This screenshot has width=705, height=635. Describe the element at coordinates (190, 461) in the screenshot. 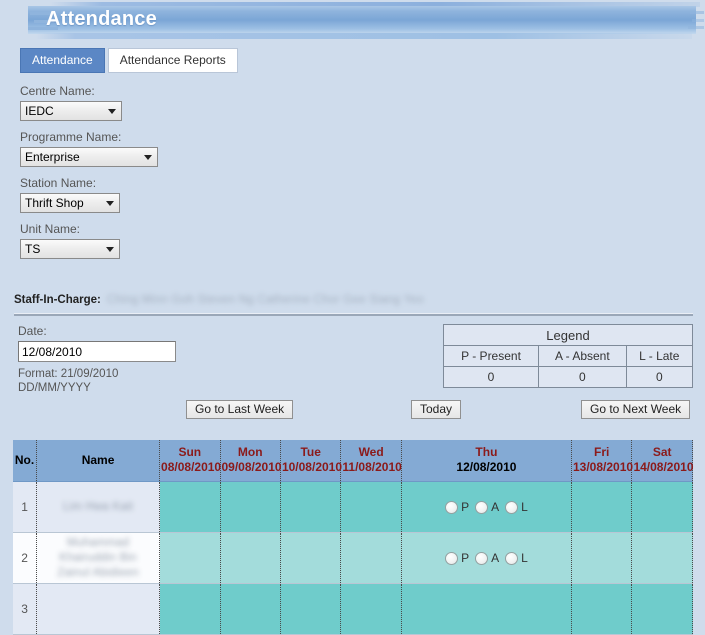

I see `header-day-sun: Sun 08/08/2010` at that location.